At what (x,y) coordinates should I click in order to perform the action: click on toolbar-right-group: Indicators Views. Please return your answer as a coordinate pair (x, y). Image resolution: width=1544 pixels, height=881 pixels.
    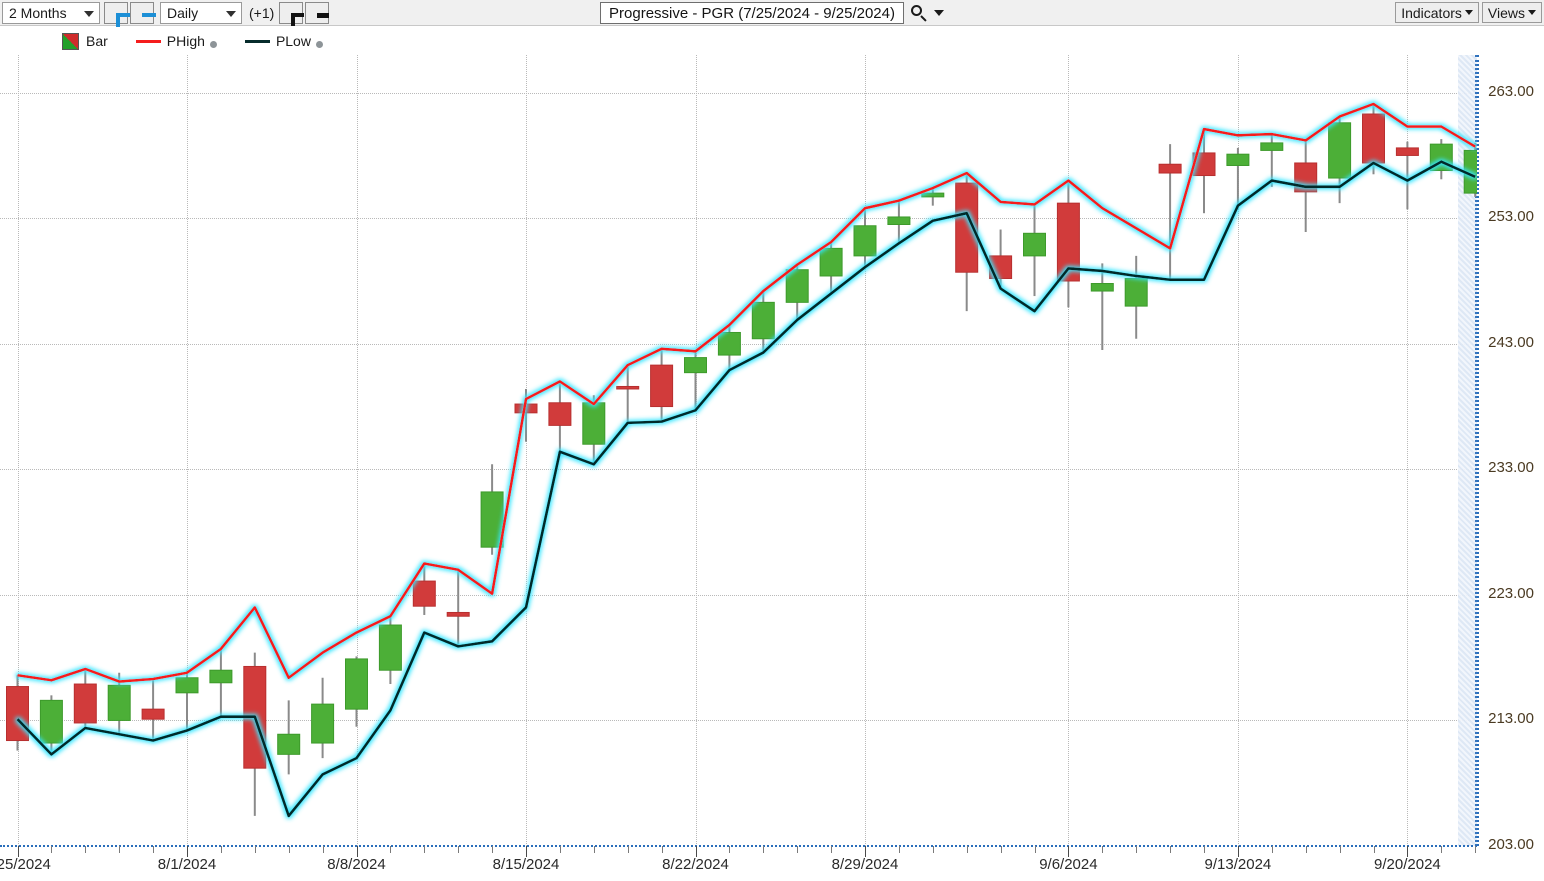
    Looking at the image, I should click on (1467, 12).